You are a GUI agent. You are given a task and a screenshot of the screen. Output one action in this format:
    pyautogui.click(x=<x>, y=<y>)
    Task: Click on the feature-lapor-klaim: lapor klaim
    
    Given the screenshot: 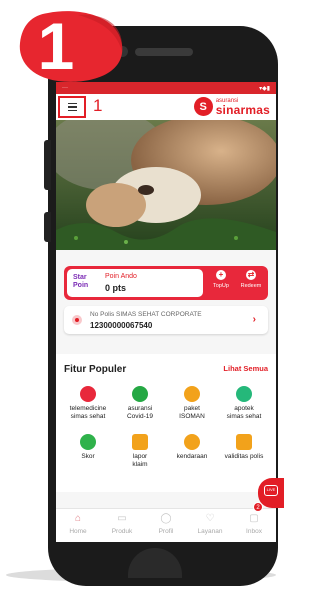 What is the action you would take?
    pyautogui.click(x=140, y=451)
    